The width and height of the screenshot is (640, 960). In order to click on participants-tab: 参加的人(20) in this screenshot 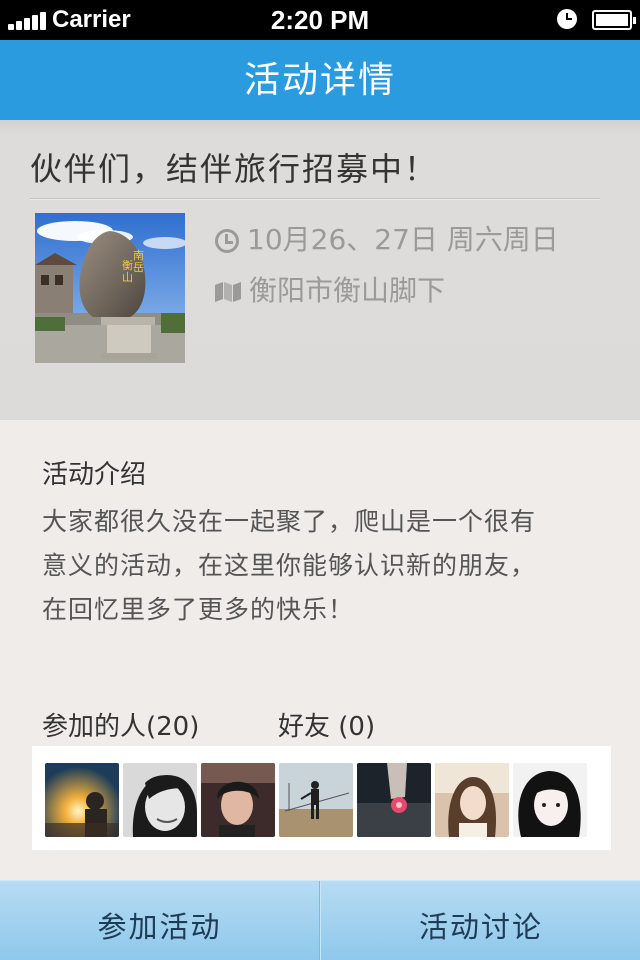, I will do `click(120, 724)`.